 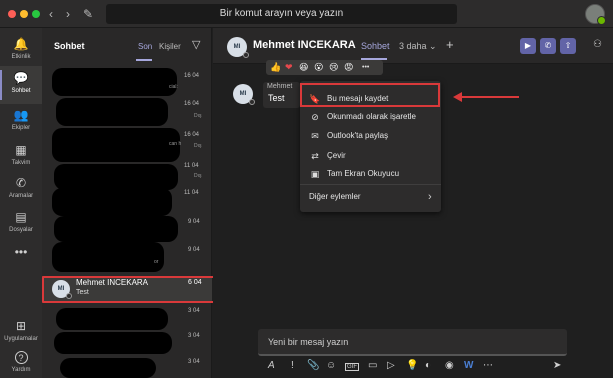 What do you see at coordinates (333, 67) in the screenshot?
I see `sad-reaction-icon: 😢` at bounding box center [333, 67].